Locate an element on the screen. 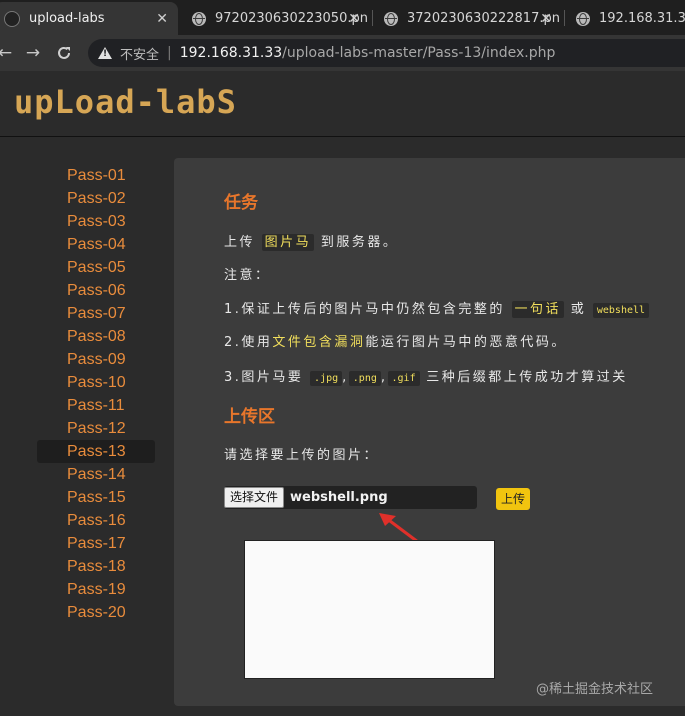 The height and width of the screenshot is (716, 685). requirement-2: 2.使用文件包含漏洞能运行图片马中的恶意代码。 is located at coordinates (395, 340).